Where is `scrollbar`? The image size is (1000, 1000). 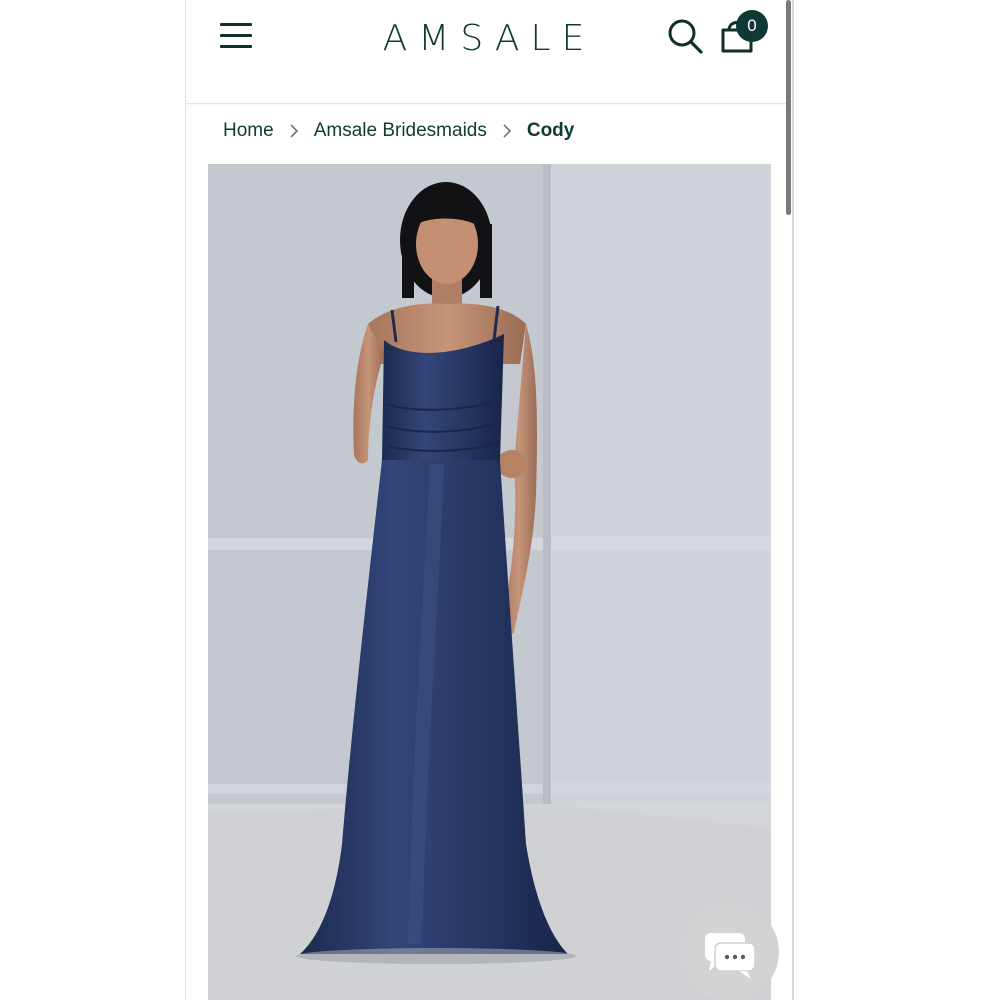
scrollbar is located at coordinates (788, 107).